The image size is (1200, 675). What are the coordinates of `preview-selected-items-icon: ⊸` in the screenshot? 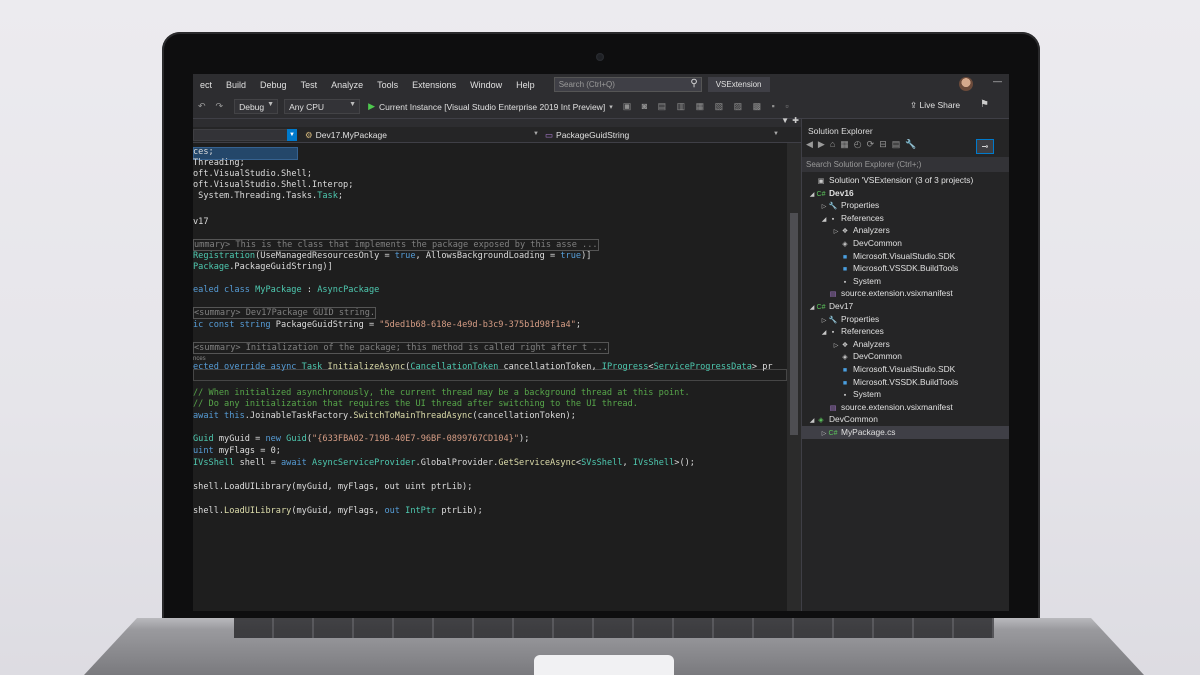 It's located at (985, 146).